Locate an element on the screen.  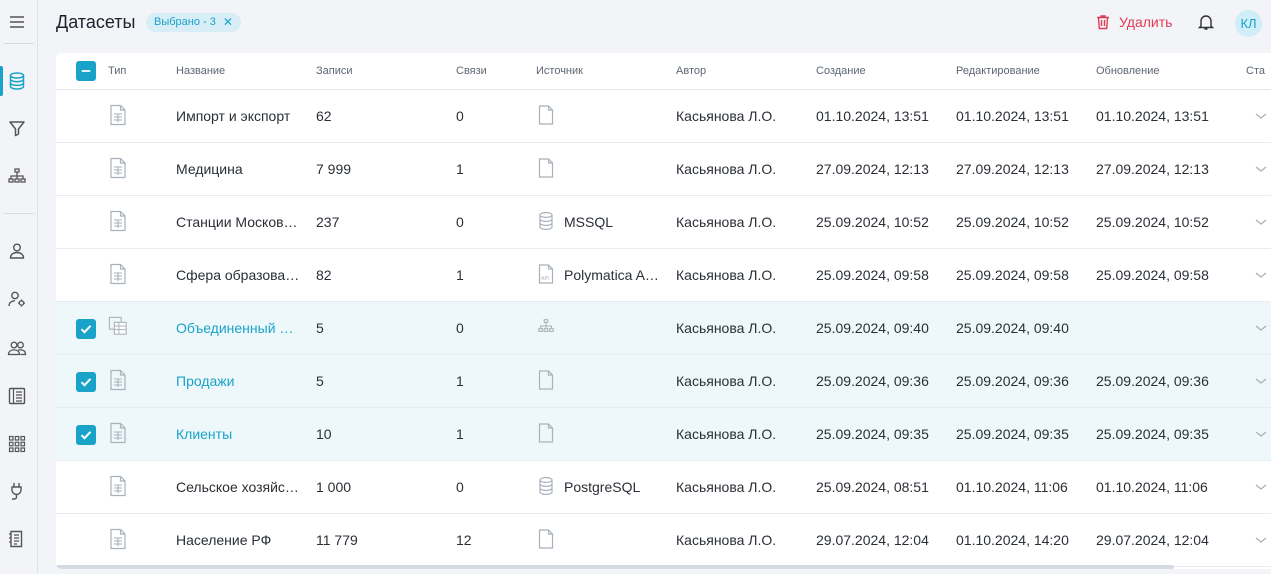
rail-divider is located at coordinates (19, 43).